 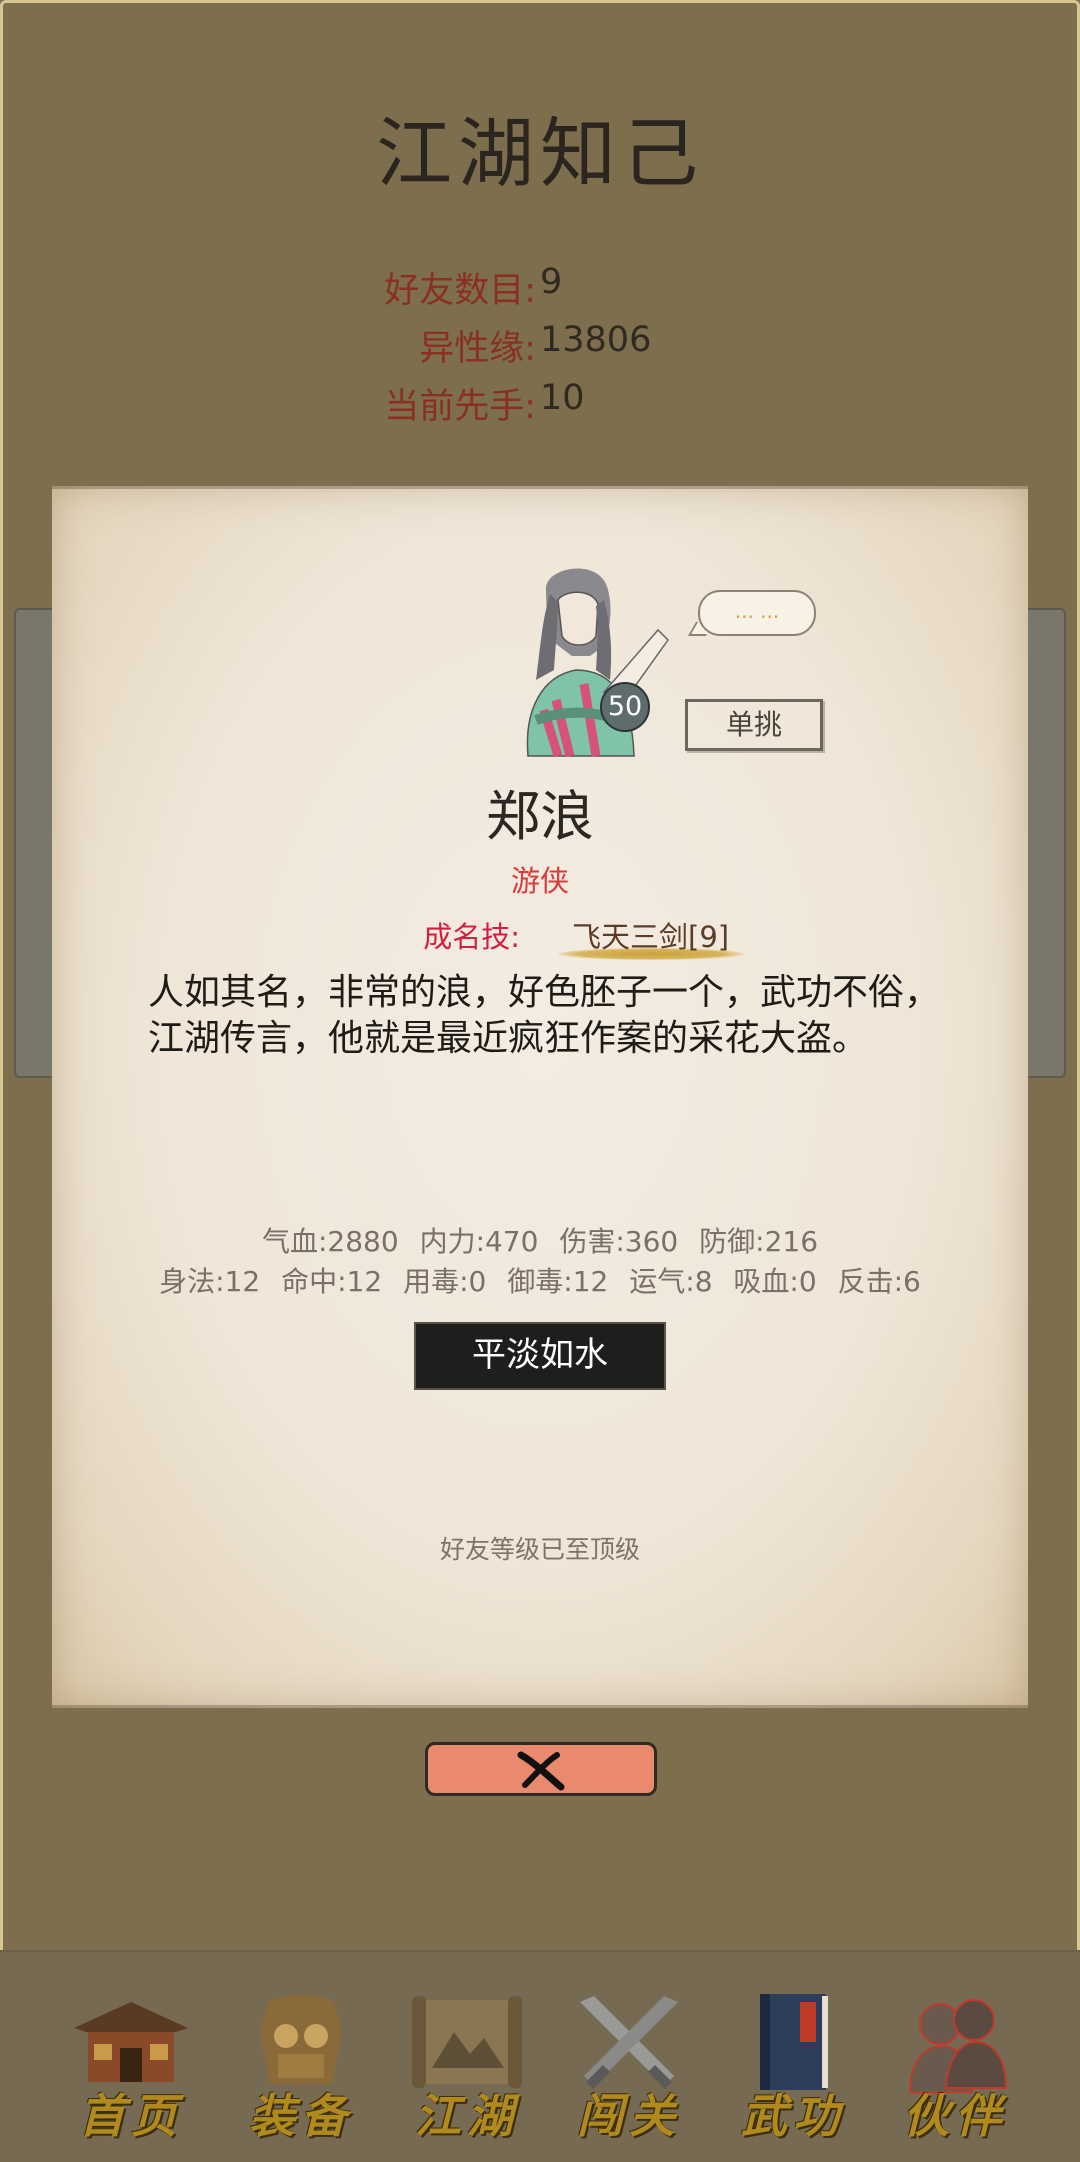 I want to click on nav-item-world: 江湖, so click(x=467, y=2068).